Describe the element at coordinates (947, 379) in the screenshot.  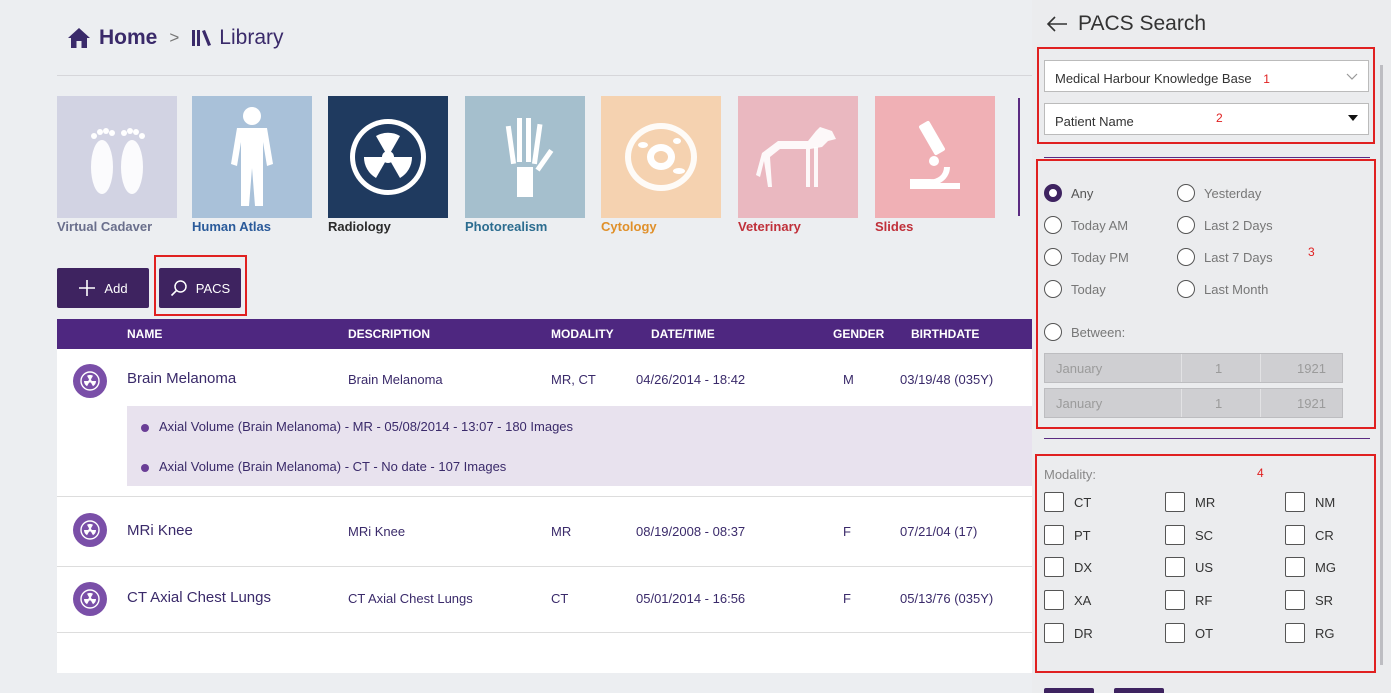
I see `row-birthdate: 03/19/48 (035Y)` at that location.